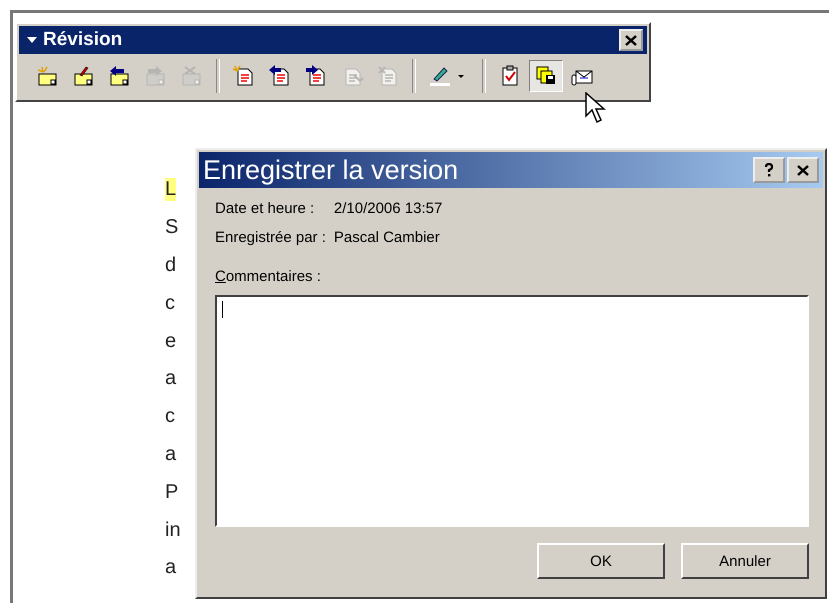  What do you see at coordinates (268, 276) in the screenshot?
I see `comments-label: Commentaires :` at bounding box center [268, 276].